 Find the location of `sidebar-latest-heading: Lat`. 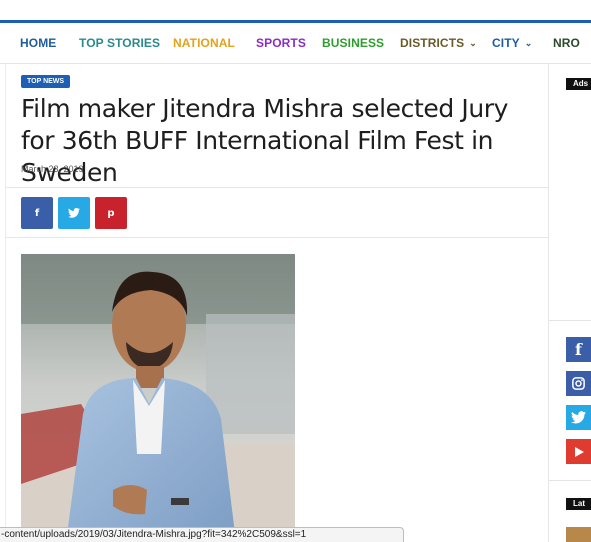

sidebar-latest-heading: Lat is located at coordinates (578, 504).